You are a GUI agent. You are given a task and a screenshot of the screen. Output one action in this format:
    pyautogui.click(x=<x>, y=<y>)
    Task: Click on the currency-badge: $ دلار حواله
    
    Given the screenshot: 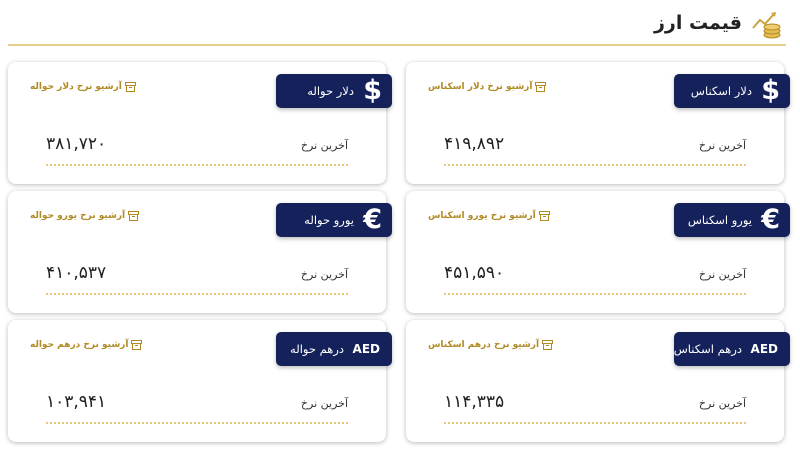 What is the action you would take?
    pyautogui.click(x=334, y=91)
    